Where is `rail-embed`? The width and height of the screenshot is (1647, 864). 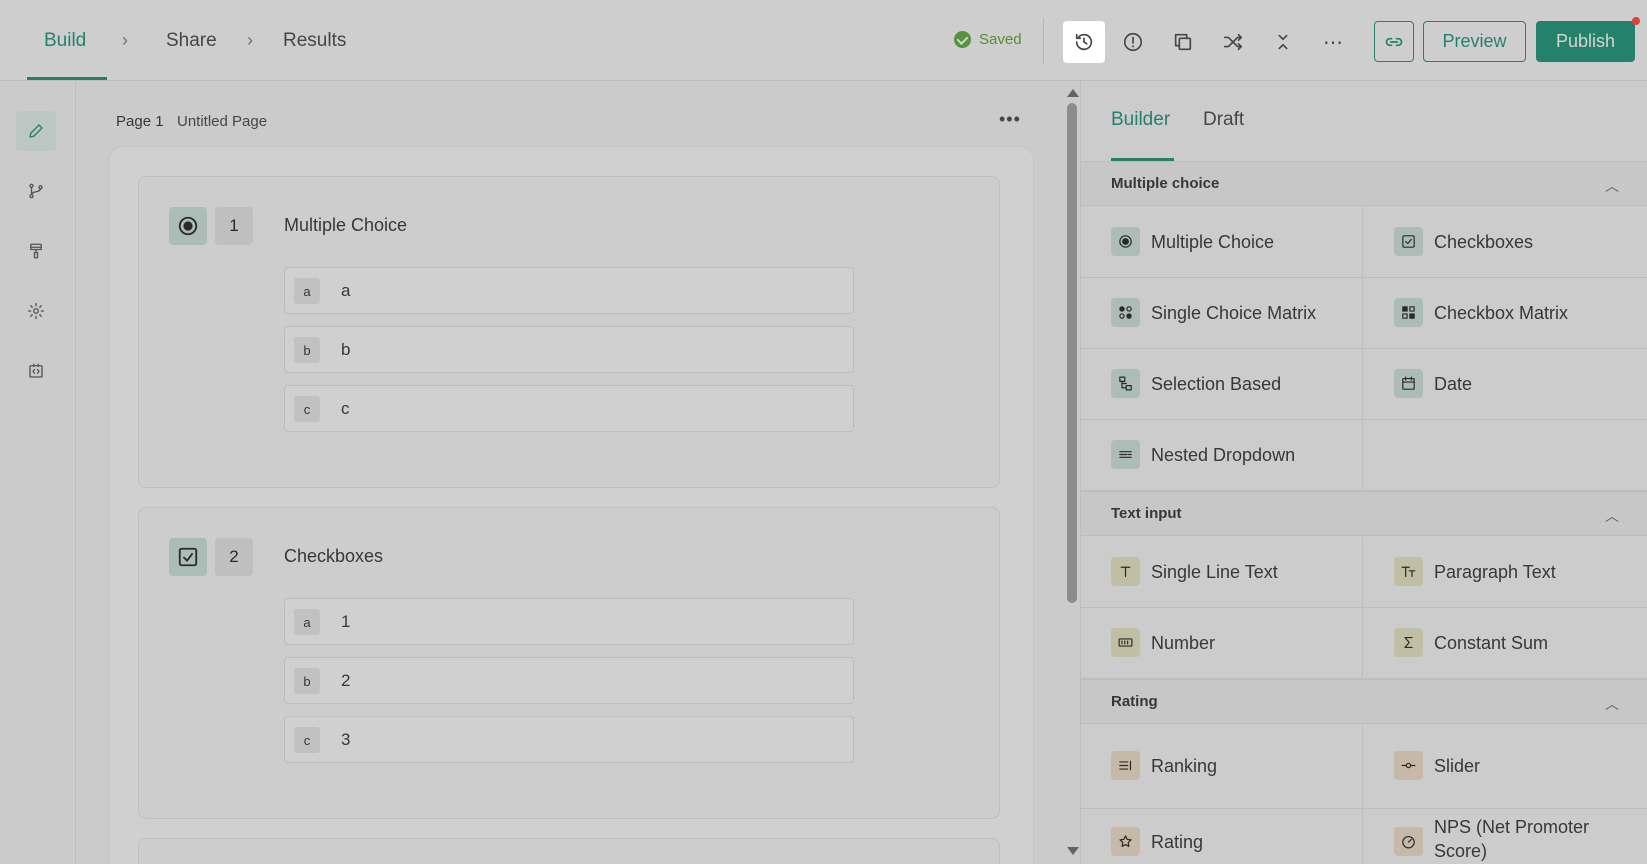
rail-embed is located at coordinates (36, 371).